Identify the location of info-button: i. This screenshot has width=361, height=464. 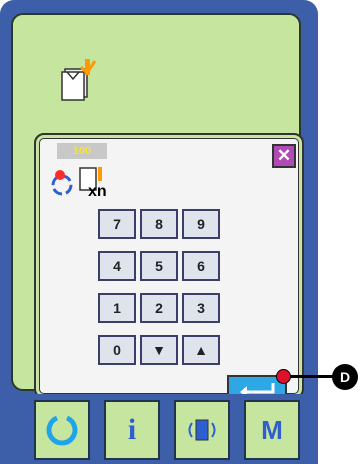
(132, 430).